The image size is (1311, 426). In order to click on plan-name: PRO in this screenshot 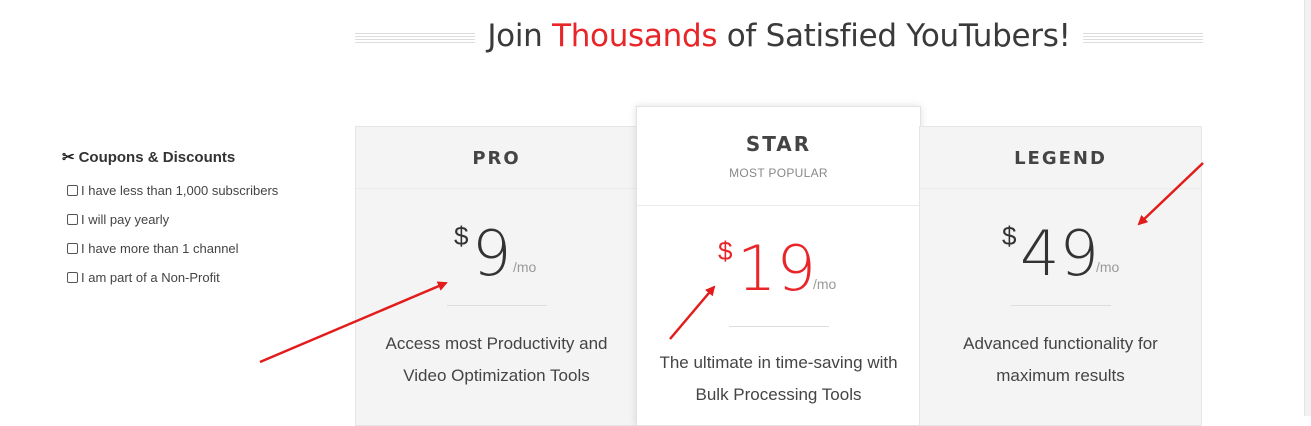, I will do `click(496, 158)`.